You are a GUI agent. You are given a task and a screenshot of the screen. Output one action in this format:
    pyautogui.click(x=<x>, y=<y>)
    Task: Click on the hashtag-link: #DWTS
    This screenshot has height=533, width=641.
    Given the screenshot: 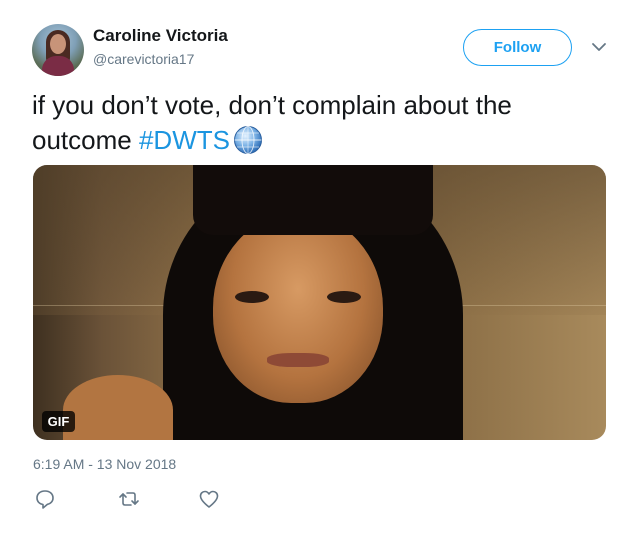 What is the action you would take?
    pyautogui.click(x=184, y=140)
    